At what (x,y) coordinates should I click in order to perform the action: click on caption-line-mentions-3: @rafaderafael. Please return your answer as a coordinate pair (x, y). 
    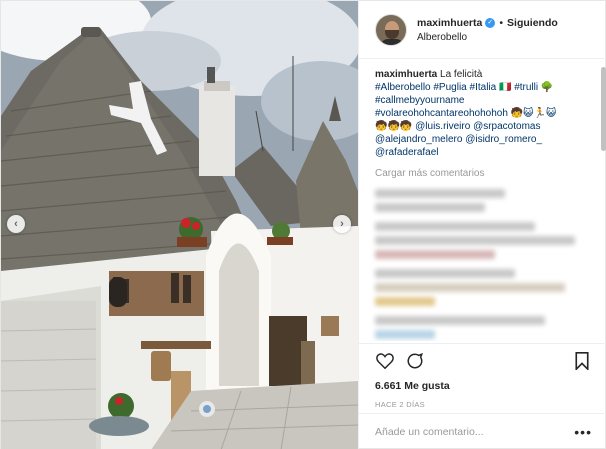
    Looking at the image, I should click on (483, 152).